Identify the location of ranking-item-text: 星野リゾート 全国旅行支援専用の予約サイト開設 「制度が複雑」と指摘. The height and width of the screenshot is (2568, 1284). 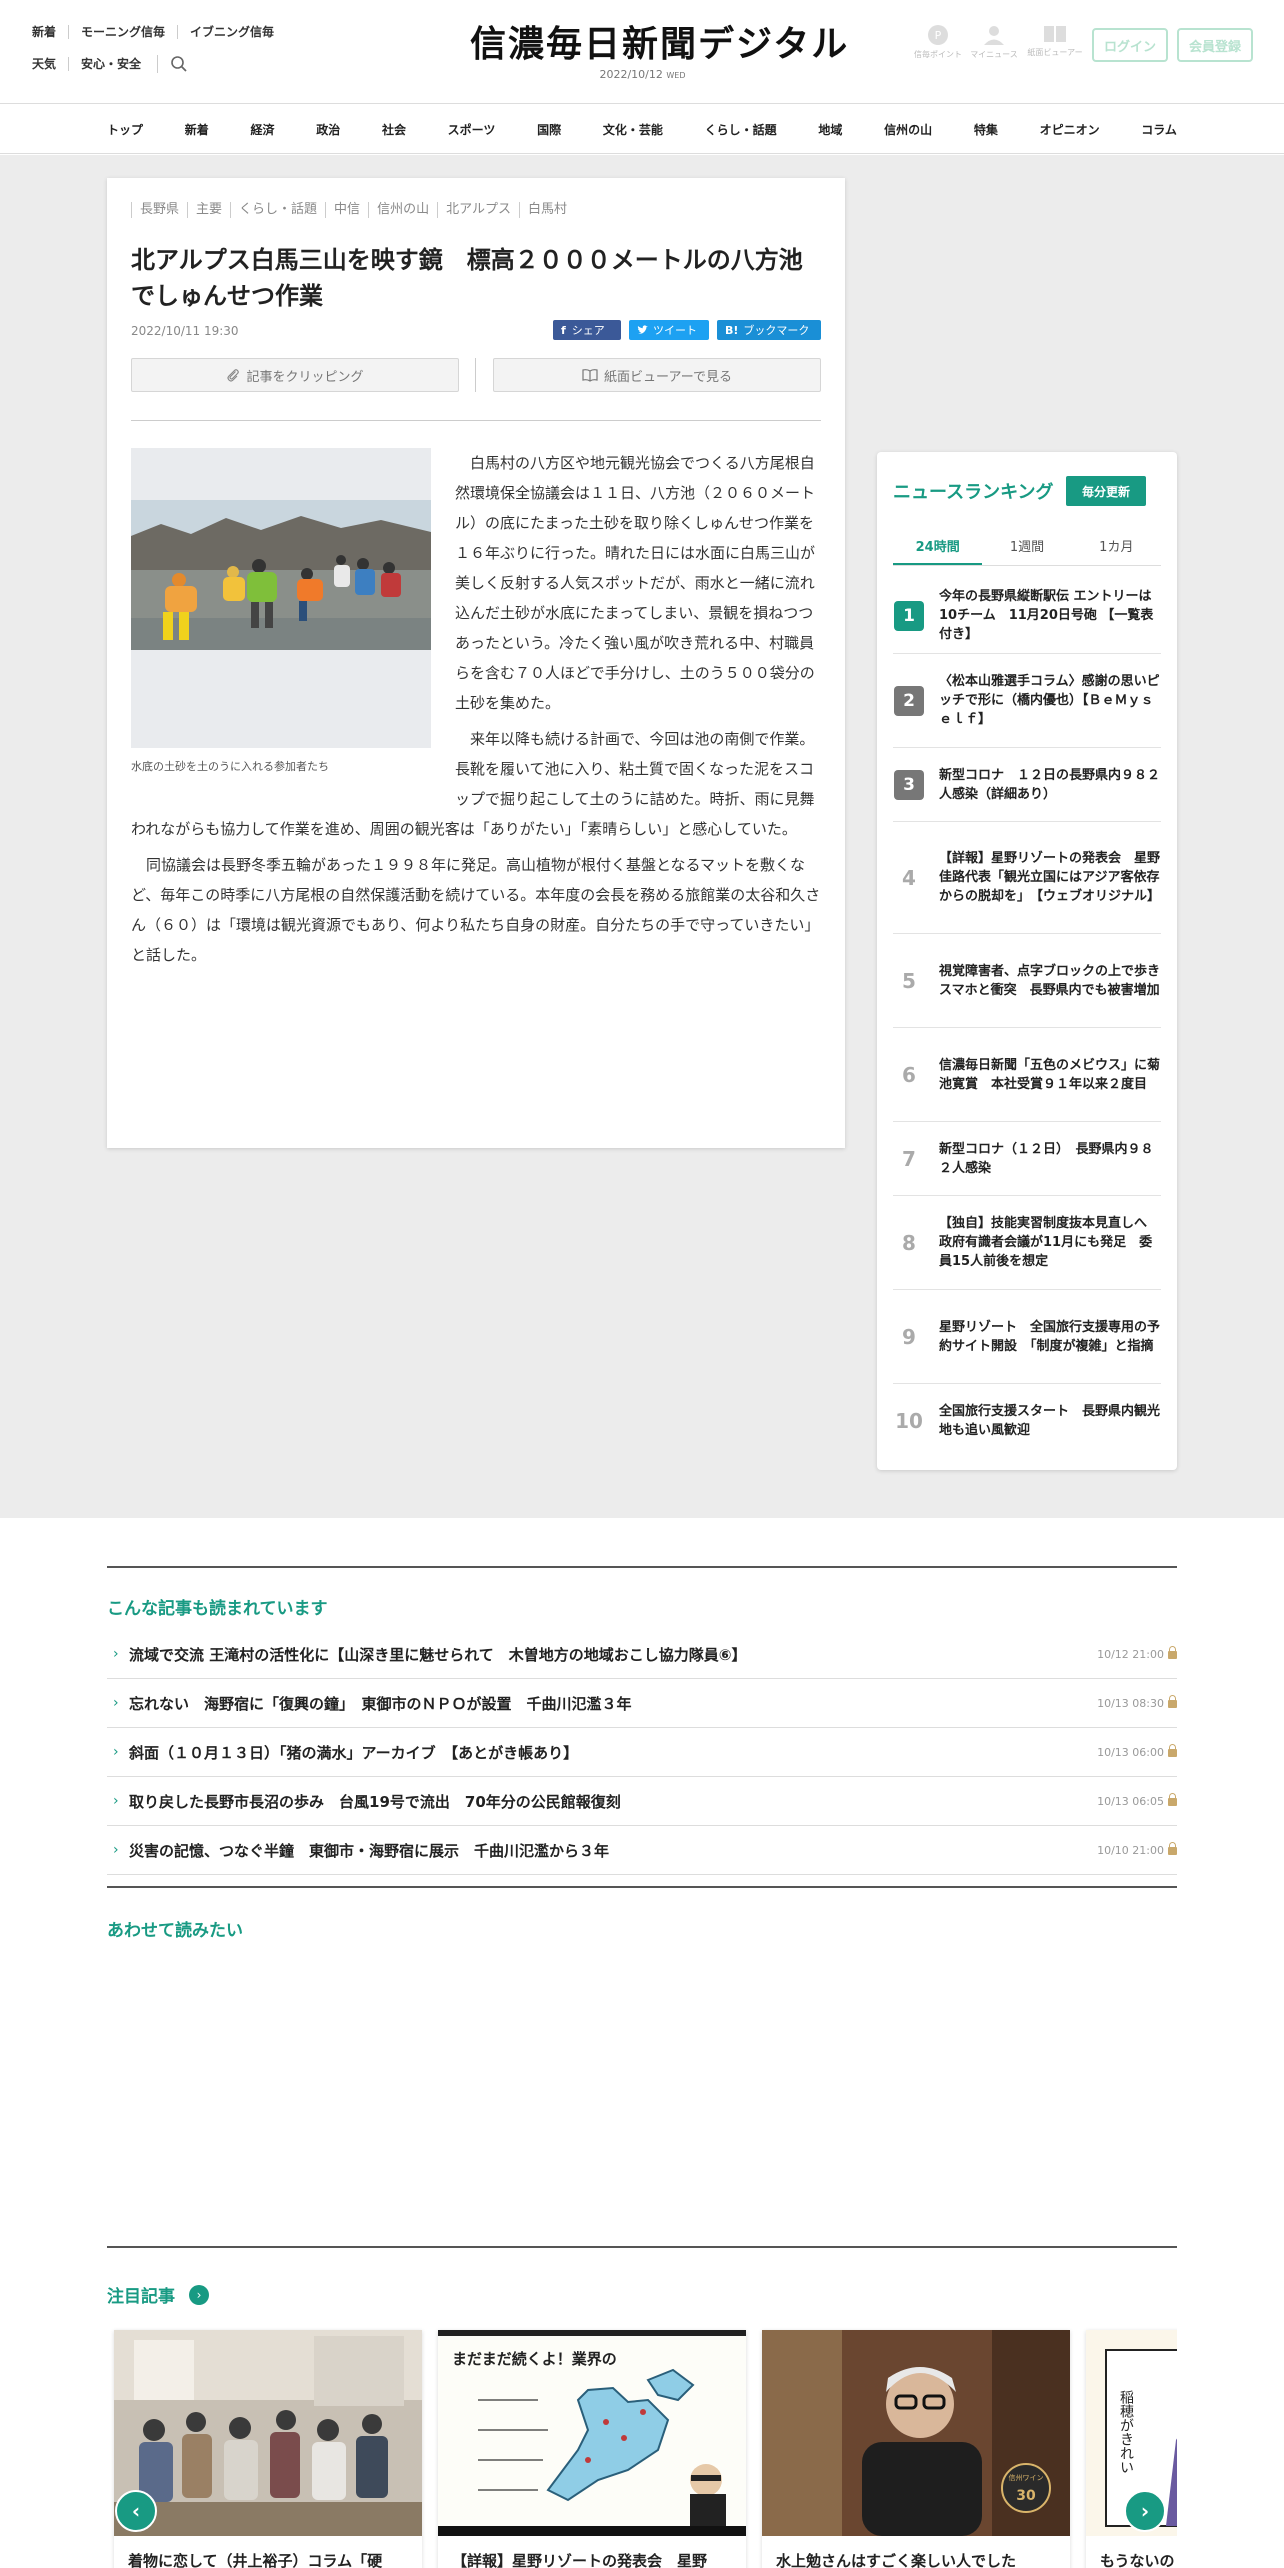
(1050, 1336).